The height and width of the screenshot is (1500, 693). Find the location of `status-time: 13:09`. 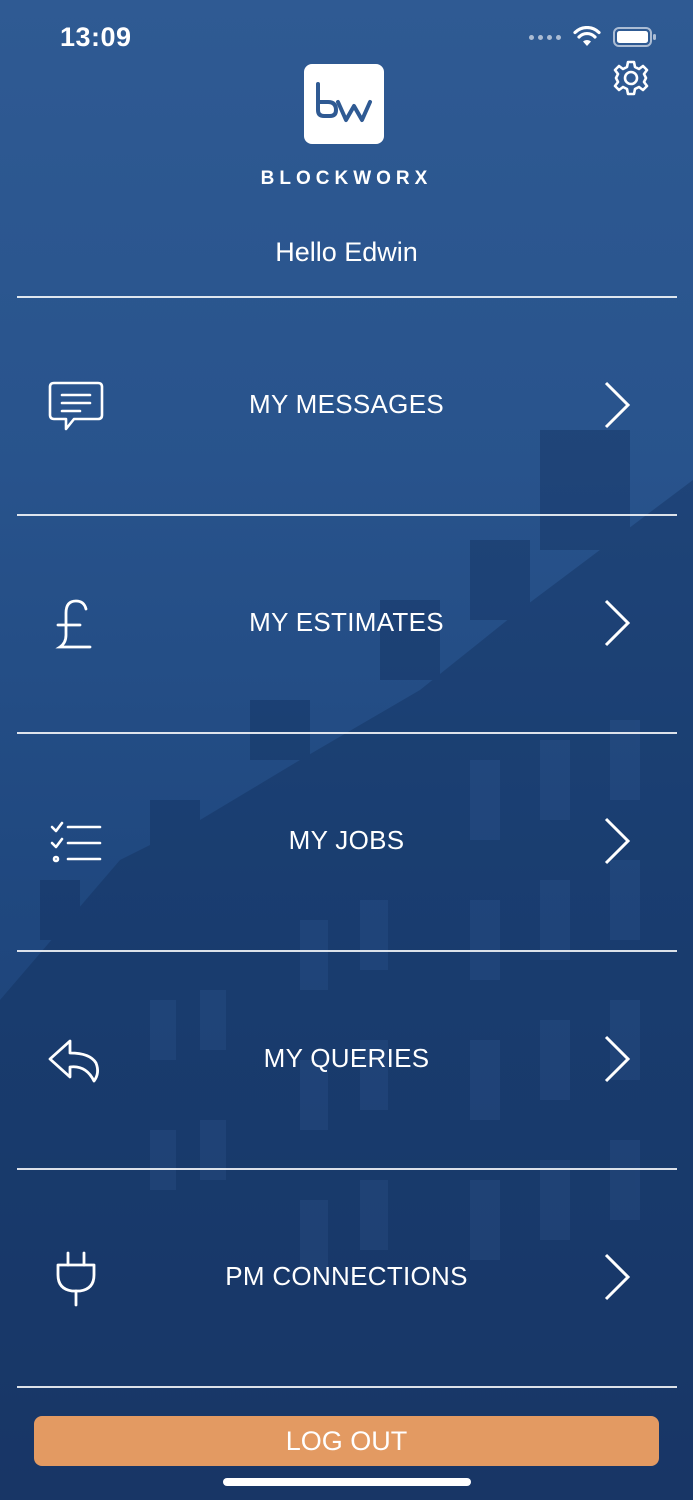

status-time: 13:09 is located at coordinates (96, 37).